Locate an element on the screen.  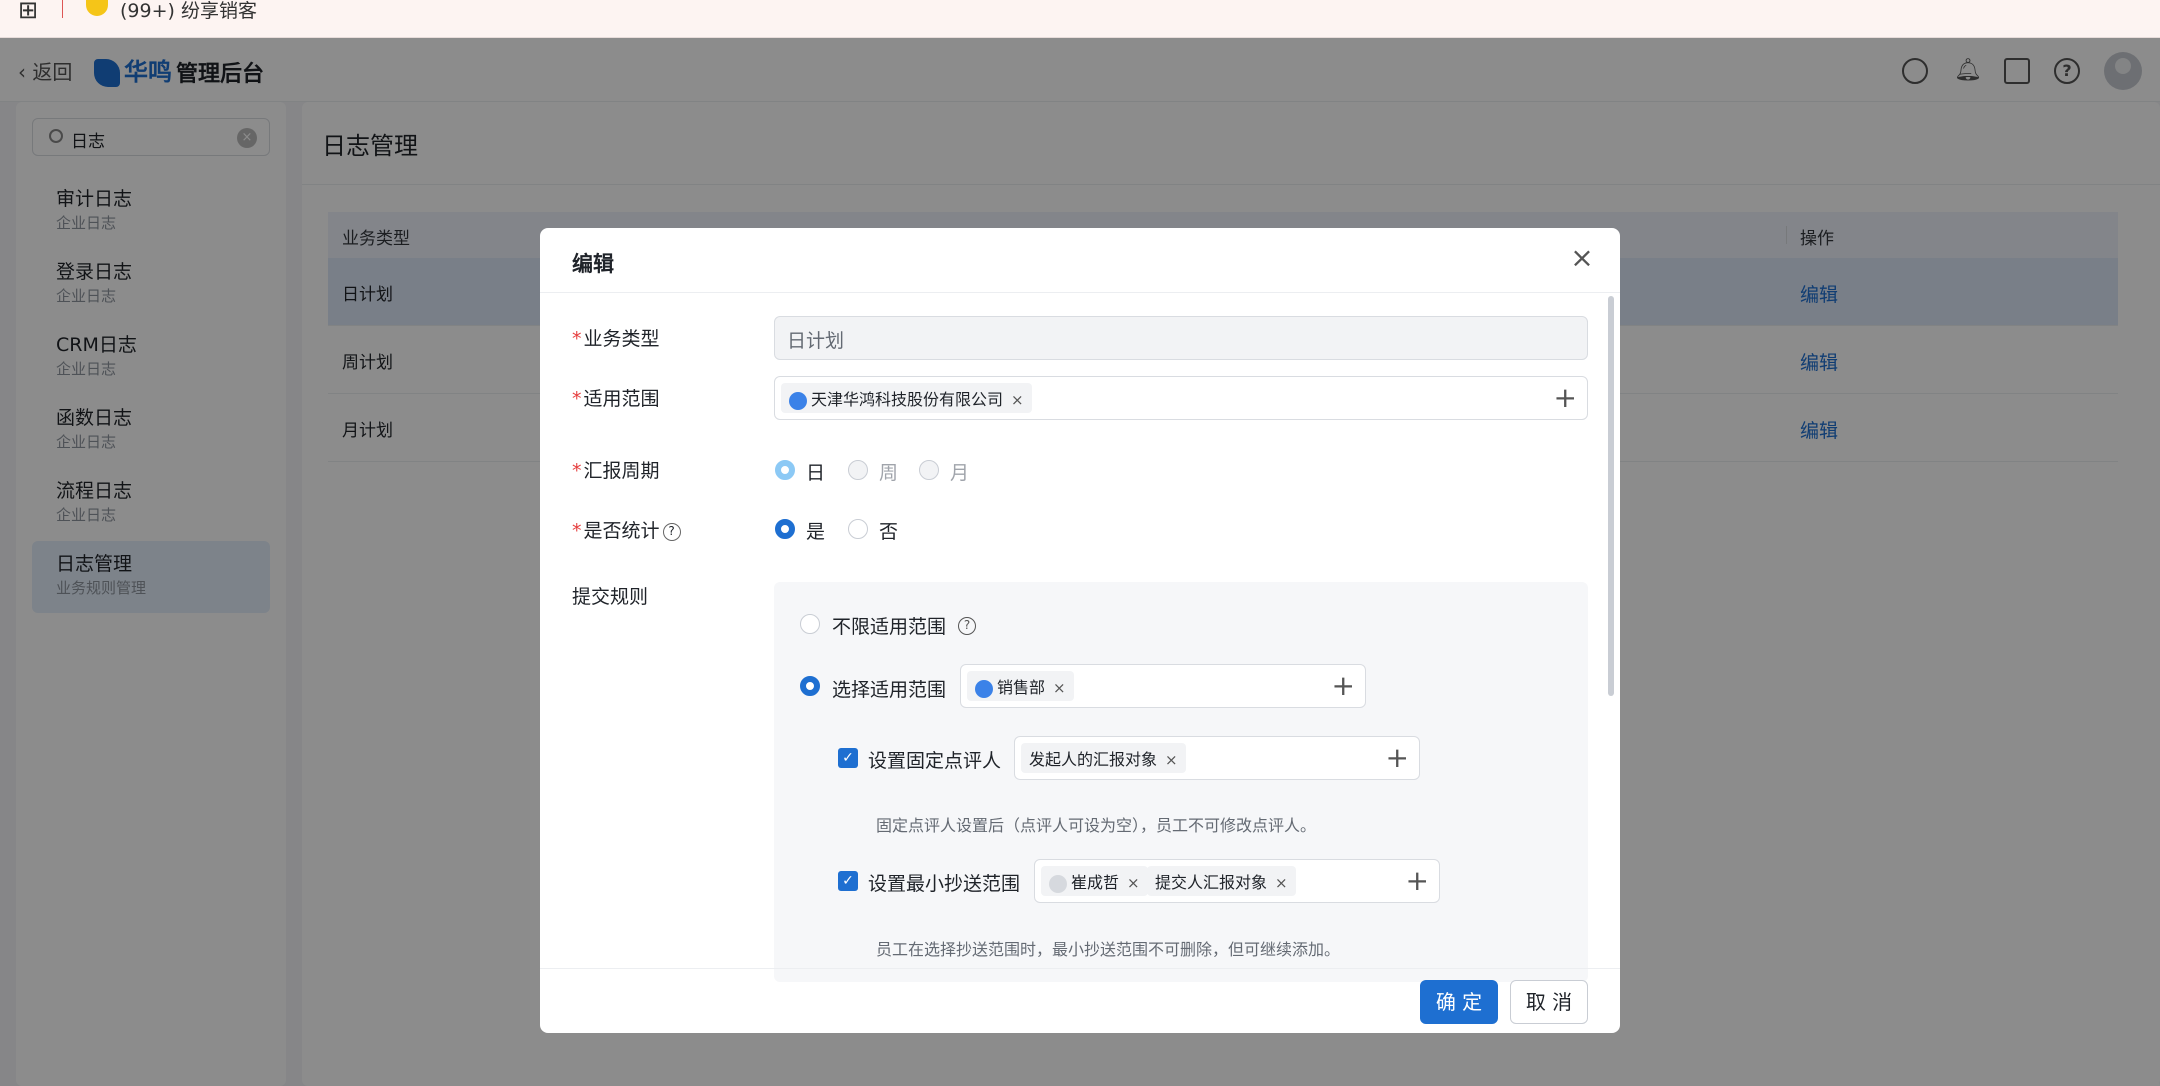
dialog-header-divider is located at coordinates (1080, 292).